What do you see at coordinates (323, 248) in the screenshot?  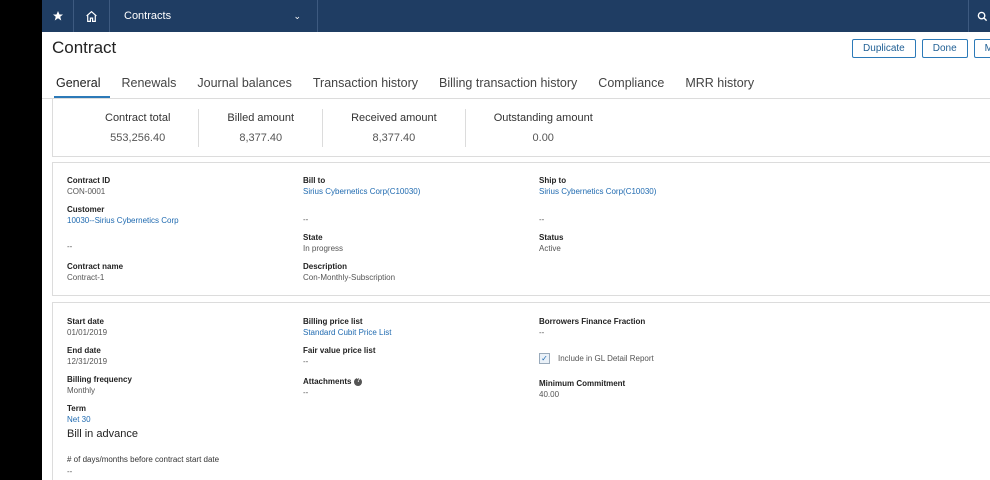 I see `state-value: In progress` at bounding box center [323, 248].